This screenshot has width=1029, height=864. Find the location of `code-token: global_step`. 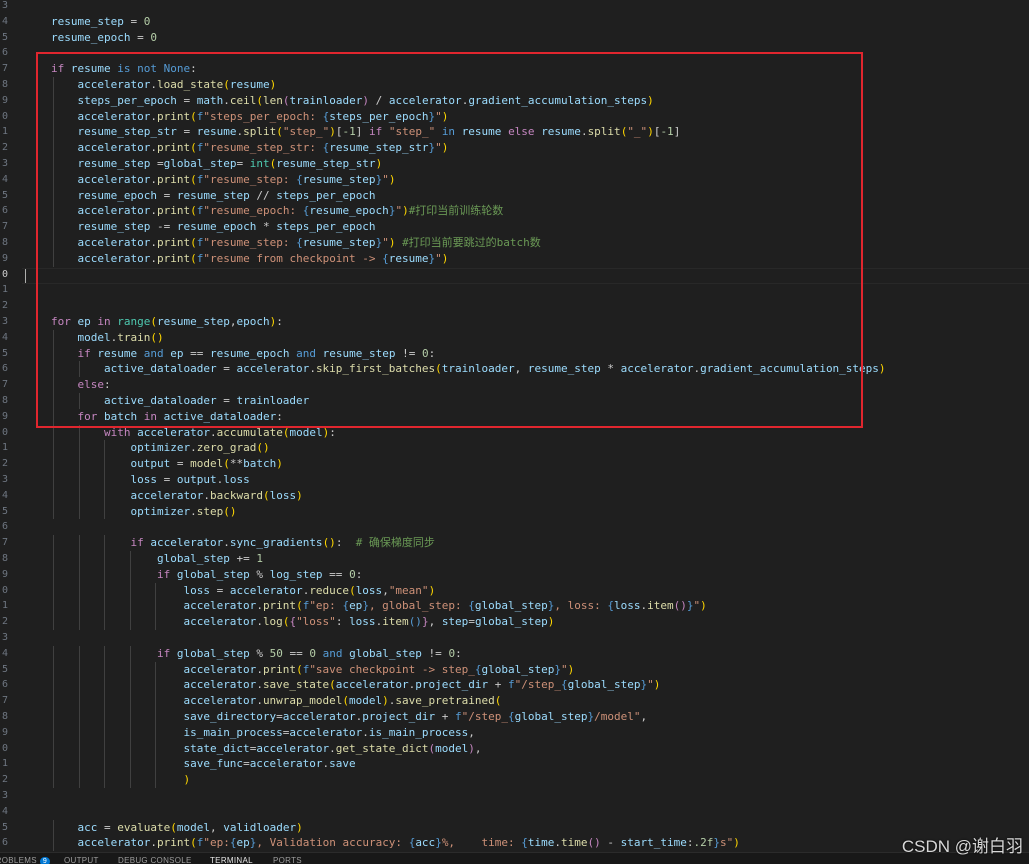

code-token: global_step is located at coordinates (511, 606).